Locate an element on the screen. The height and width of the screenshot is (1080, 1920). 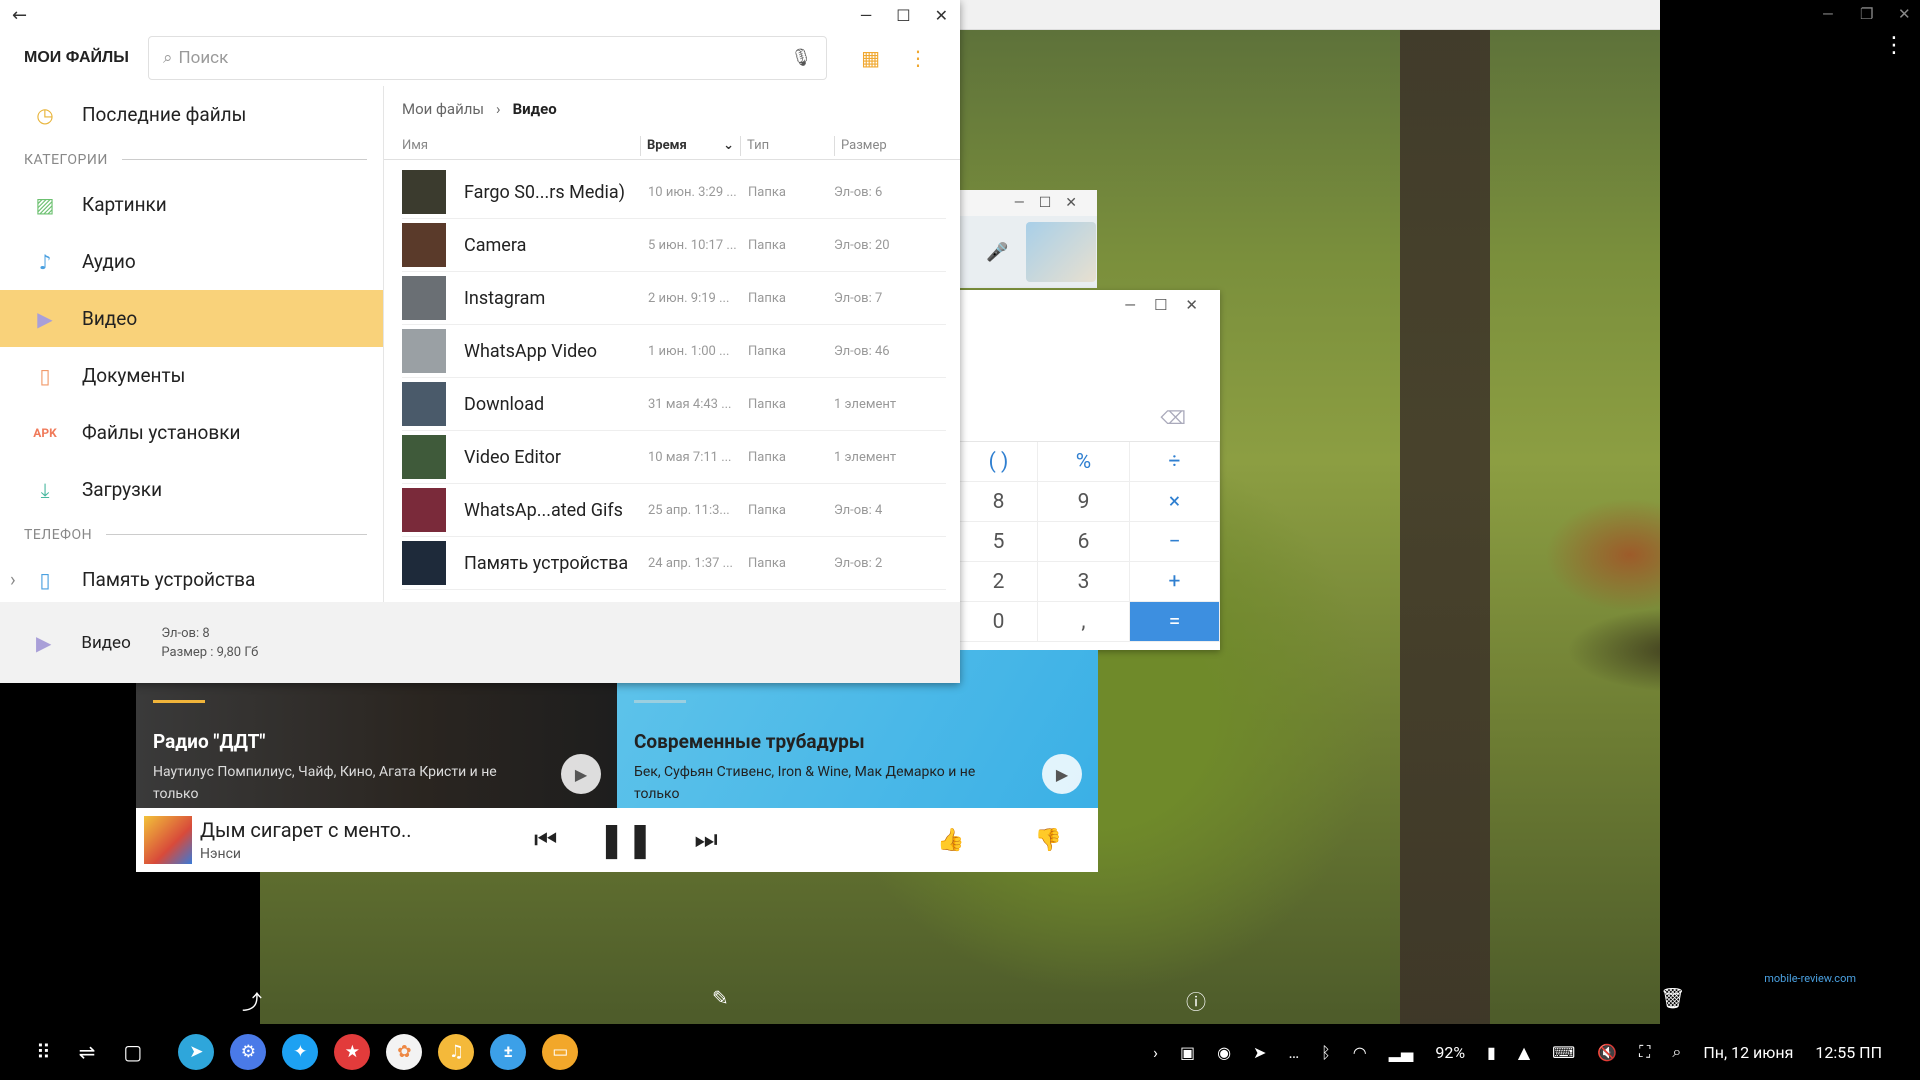
table-row: Instagram 2 июн. 9:19 ... Папка Эл-ов: 7 is located at coordinates (674, 298).